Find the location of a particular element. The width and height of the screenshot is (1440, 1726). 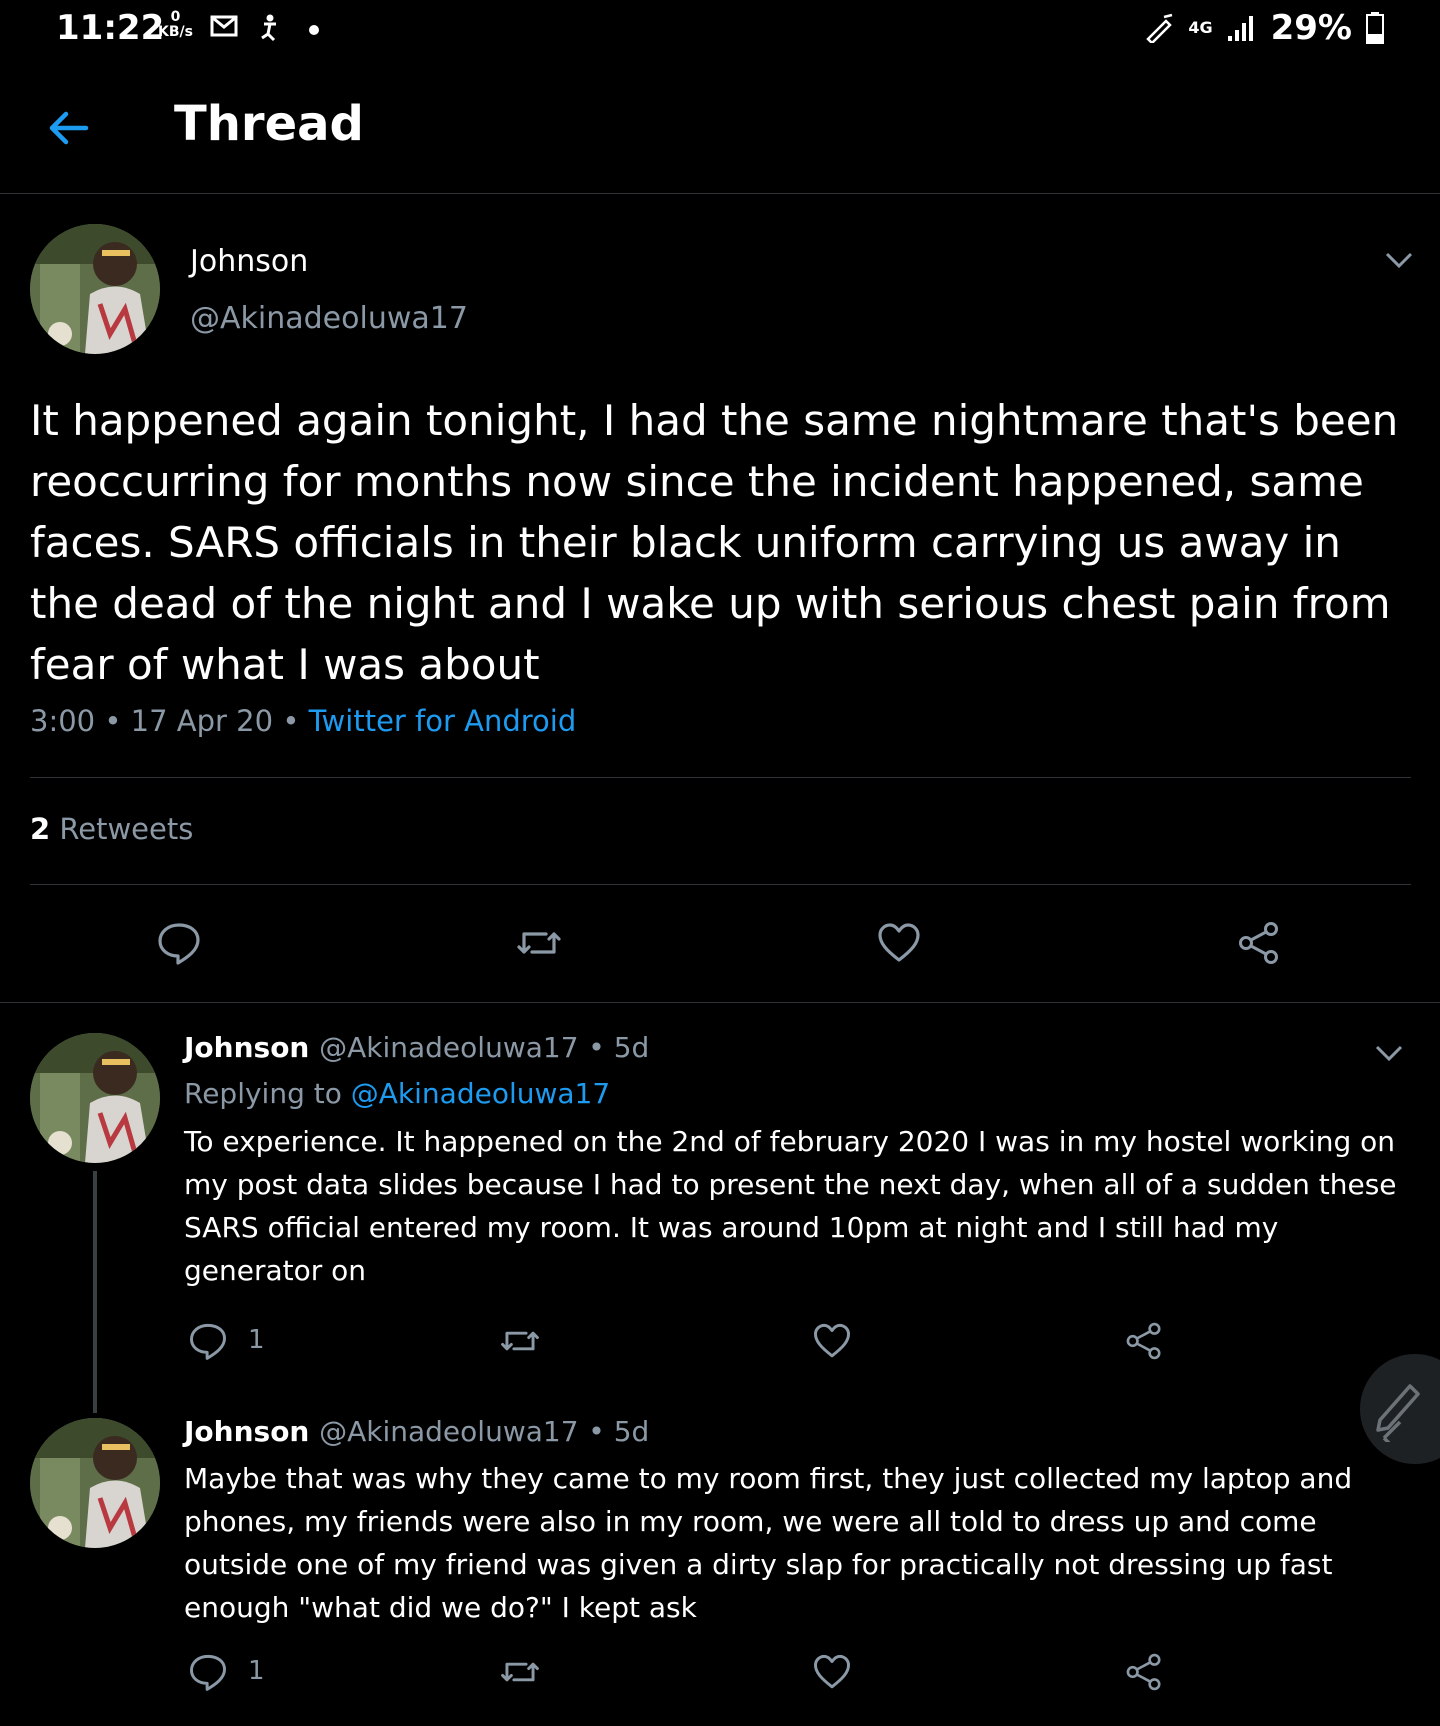

compose-button is located at coordinates (1400, 1409).